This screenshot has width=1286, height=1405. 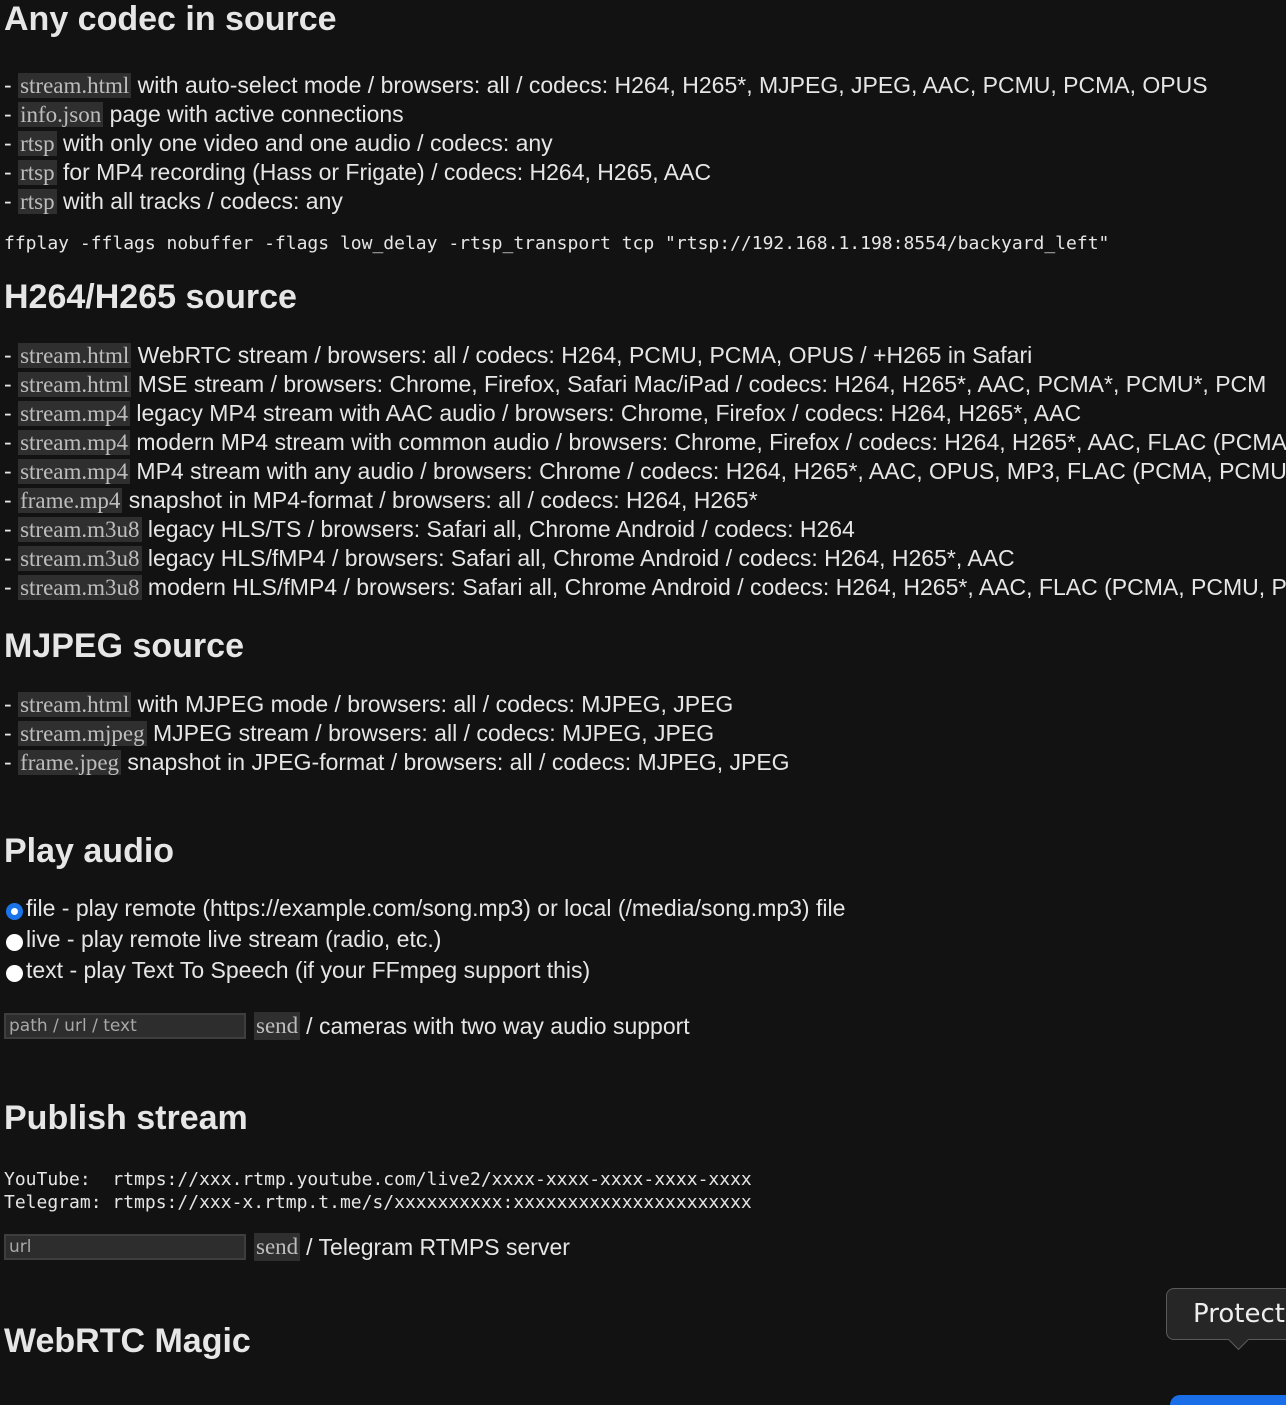 I want to click on link-info-json: info.json, so click(x=61, y=114).